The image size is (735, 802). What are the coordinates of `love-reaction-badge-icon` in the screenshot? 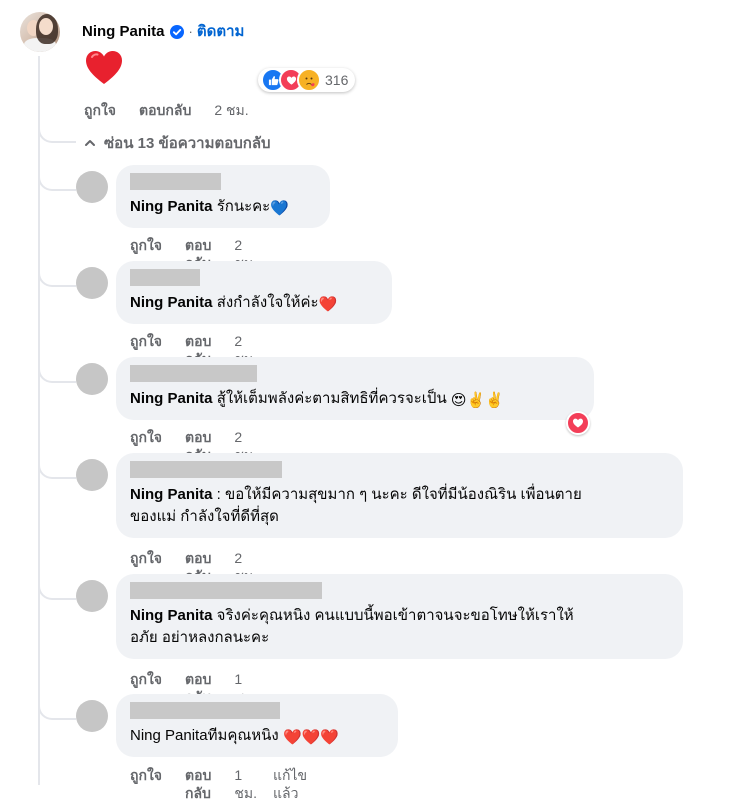 It's located at (578, 423).